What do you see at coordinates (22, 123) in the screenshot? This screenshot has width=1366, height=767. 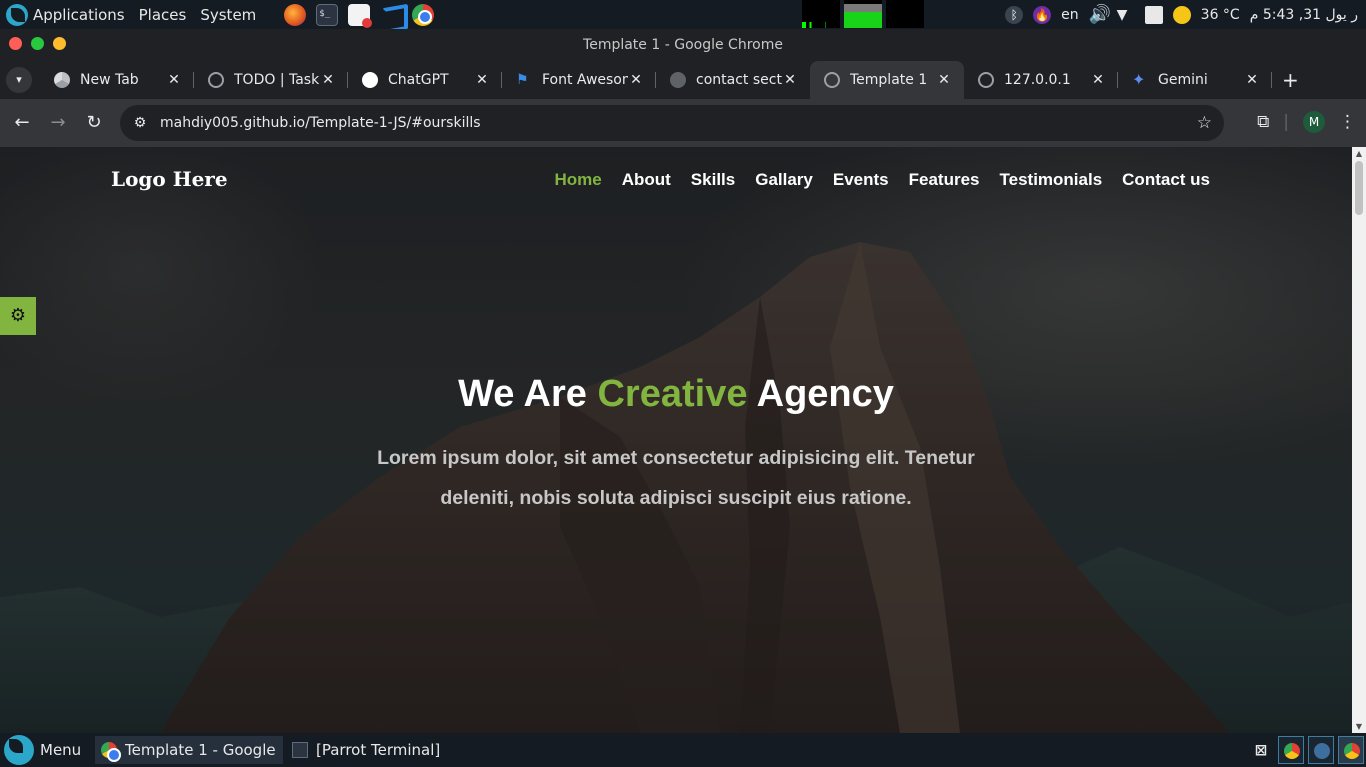 I see `back-button: ←` at bounding box center [22, 123].